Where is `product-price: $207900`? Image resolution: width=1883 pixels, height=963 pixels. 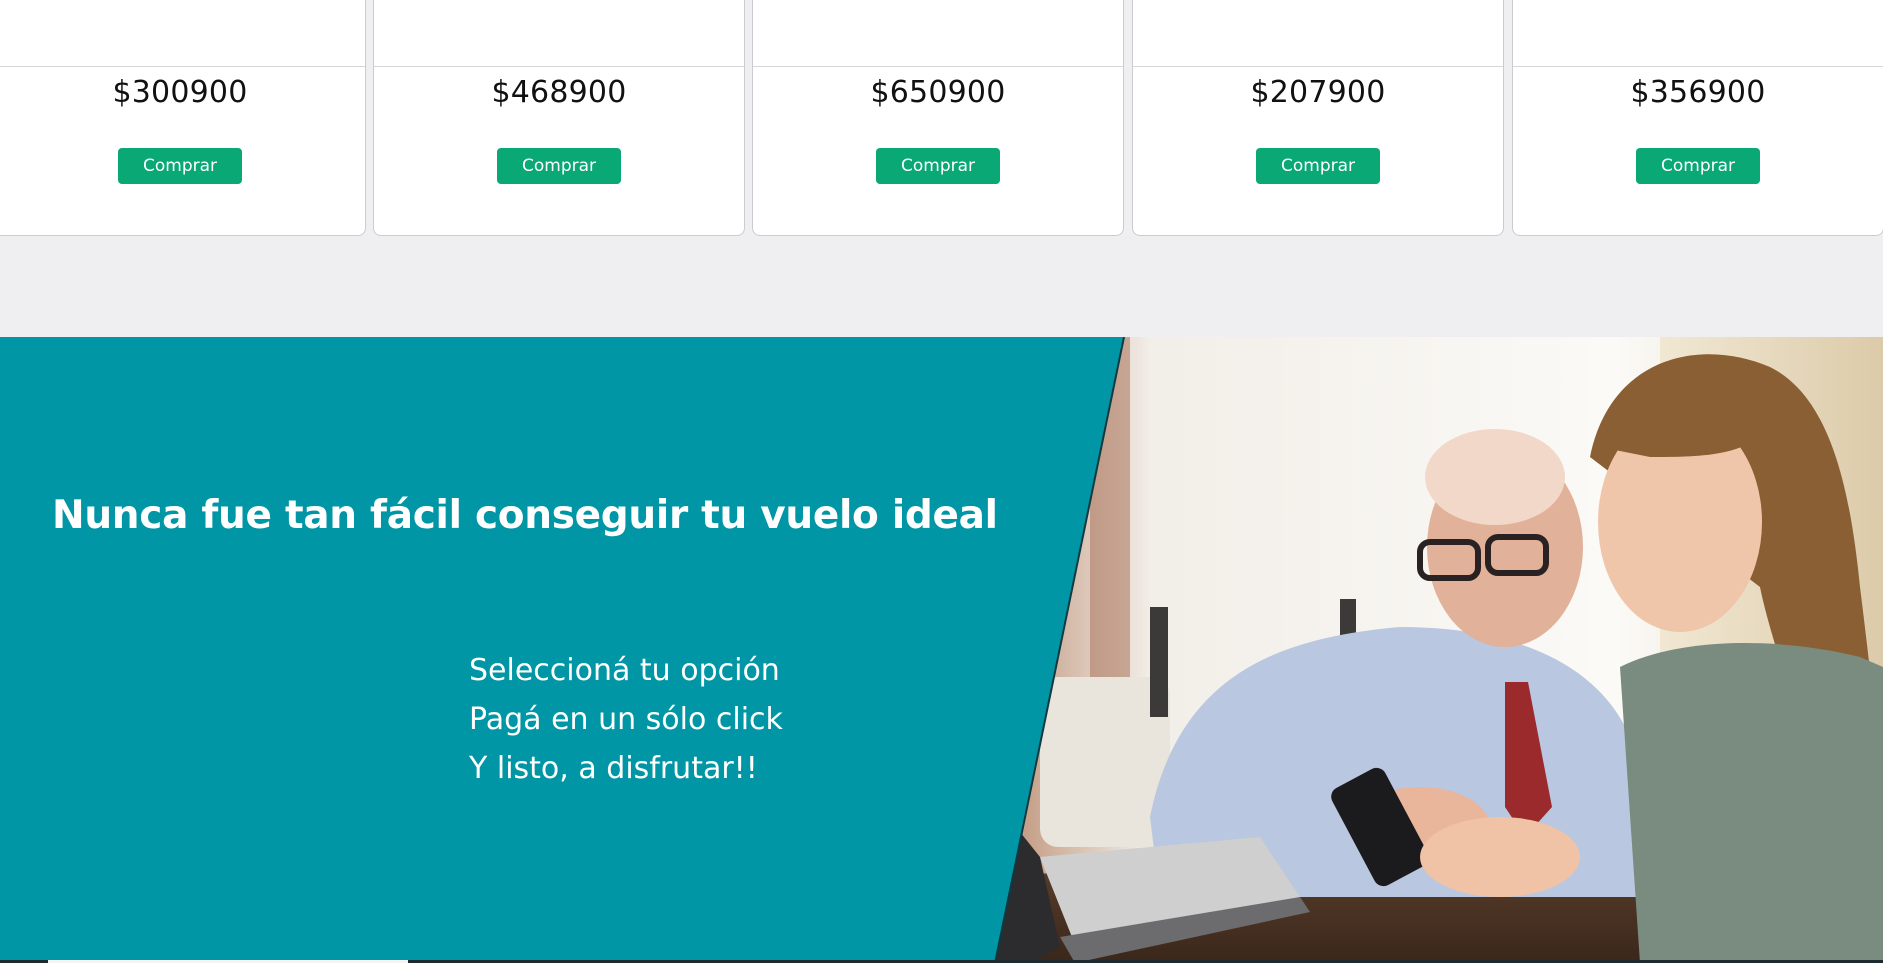
product-price: $207900 is located at coordinates (1318, 92).